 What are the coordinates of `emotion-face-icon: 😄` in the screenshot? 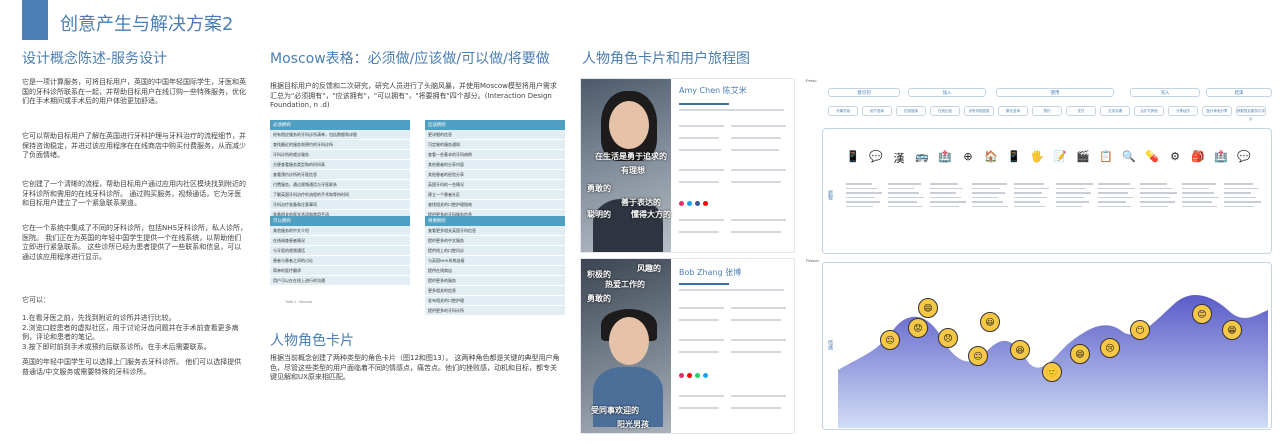 It's located at (1080, 354).